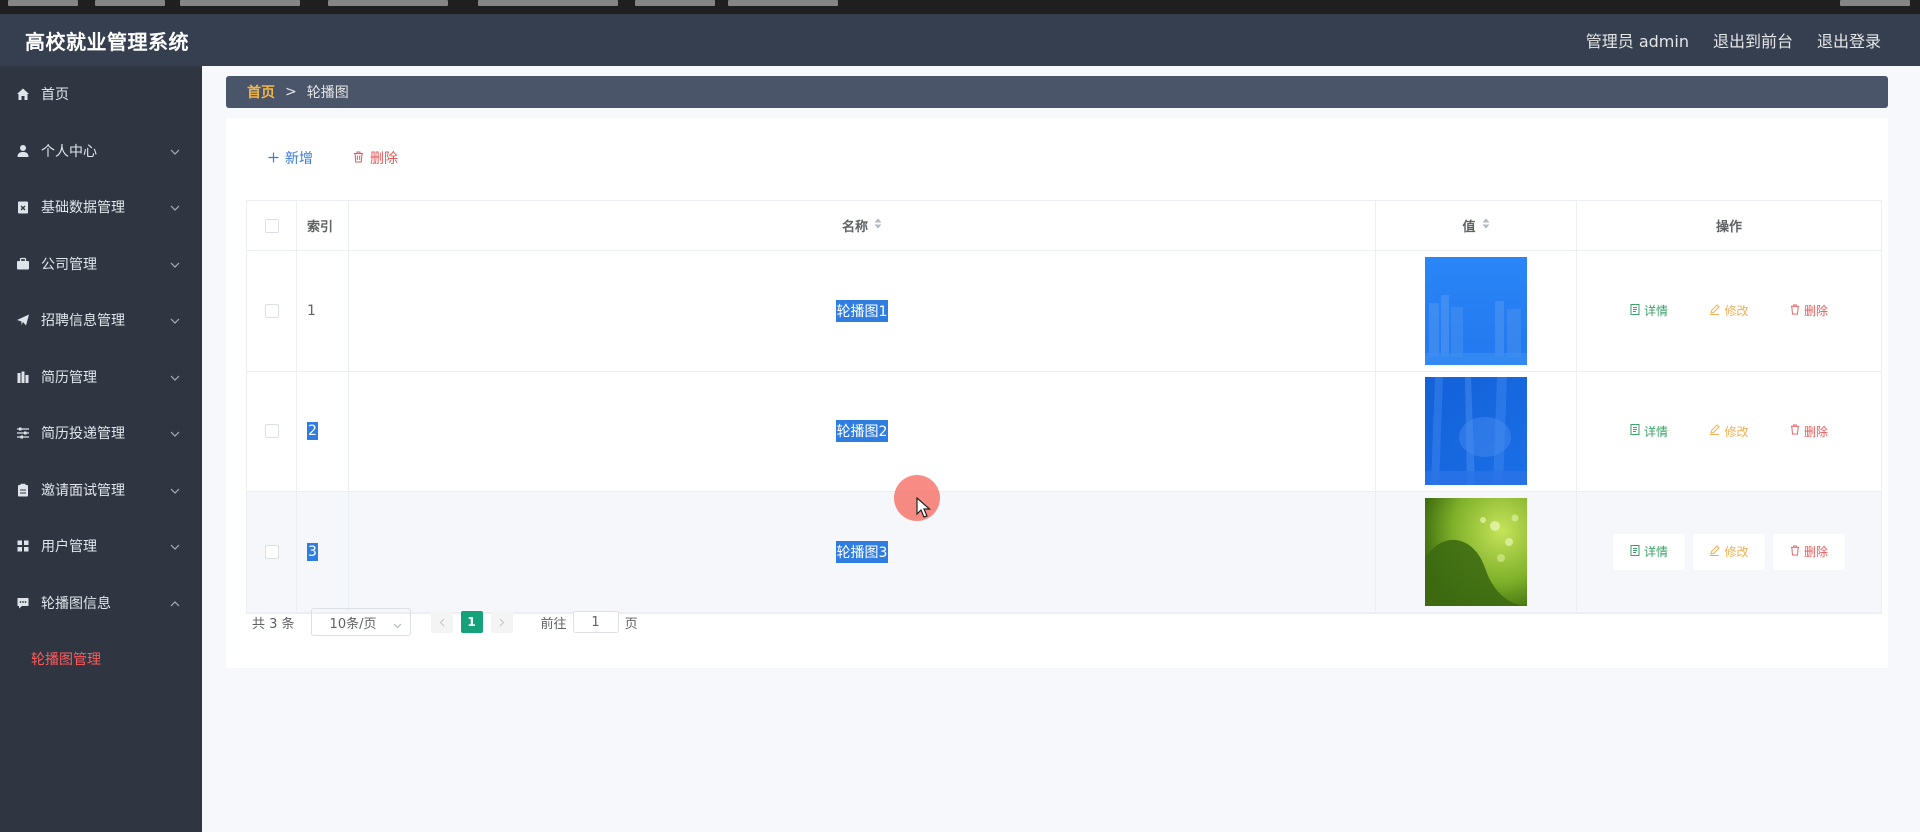  What do you see at coordinates (333, 158) in the screenshot?
I see `toolbar: 新增 删除` at bounding box center [333, 158].